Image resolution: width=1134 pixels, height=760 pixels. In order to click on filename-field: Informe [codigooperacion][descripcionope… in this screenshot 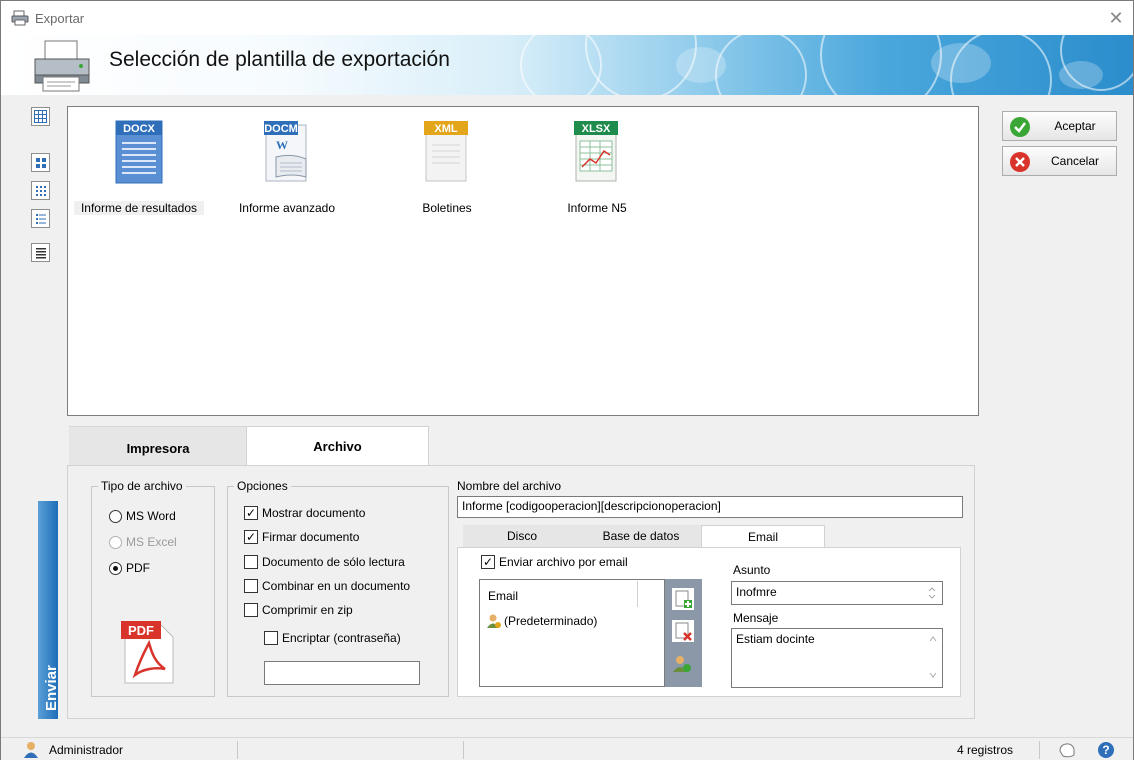, I will do `click(710, 507)`.